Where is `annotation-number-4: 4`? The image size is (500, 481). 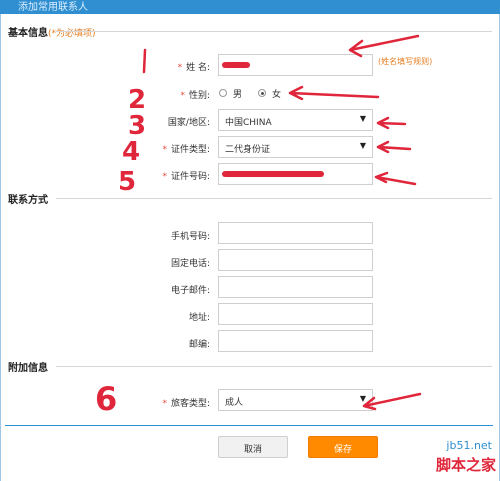
annotation-number-4: 4 is located at coordinates (131, 152).